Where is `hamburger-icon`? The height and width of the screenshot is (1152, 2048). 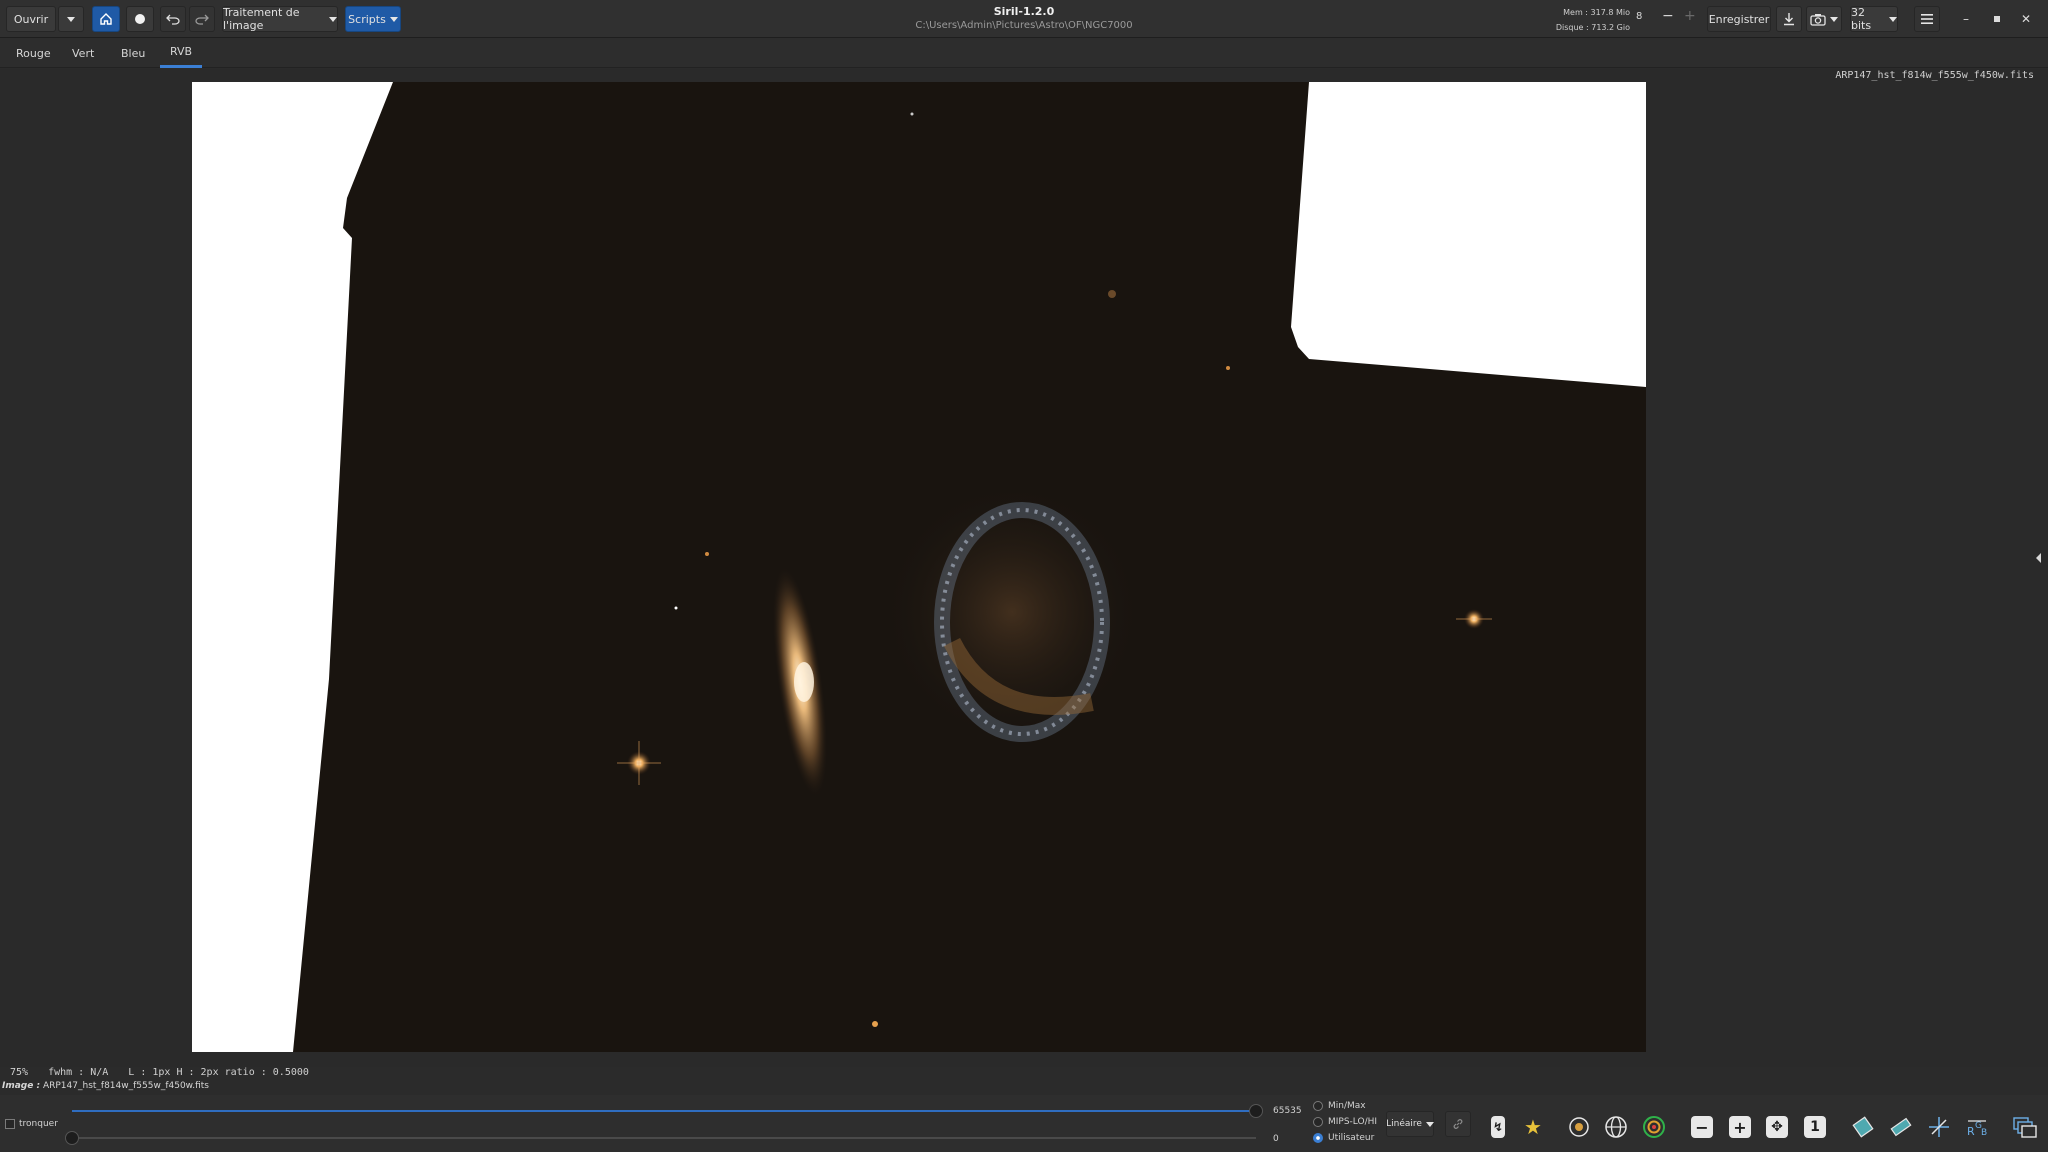
hamburger-icon is located at coordinates (1927, 19).